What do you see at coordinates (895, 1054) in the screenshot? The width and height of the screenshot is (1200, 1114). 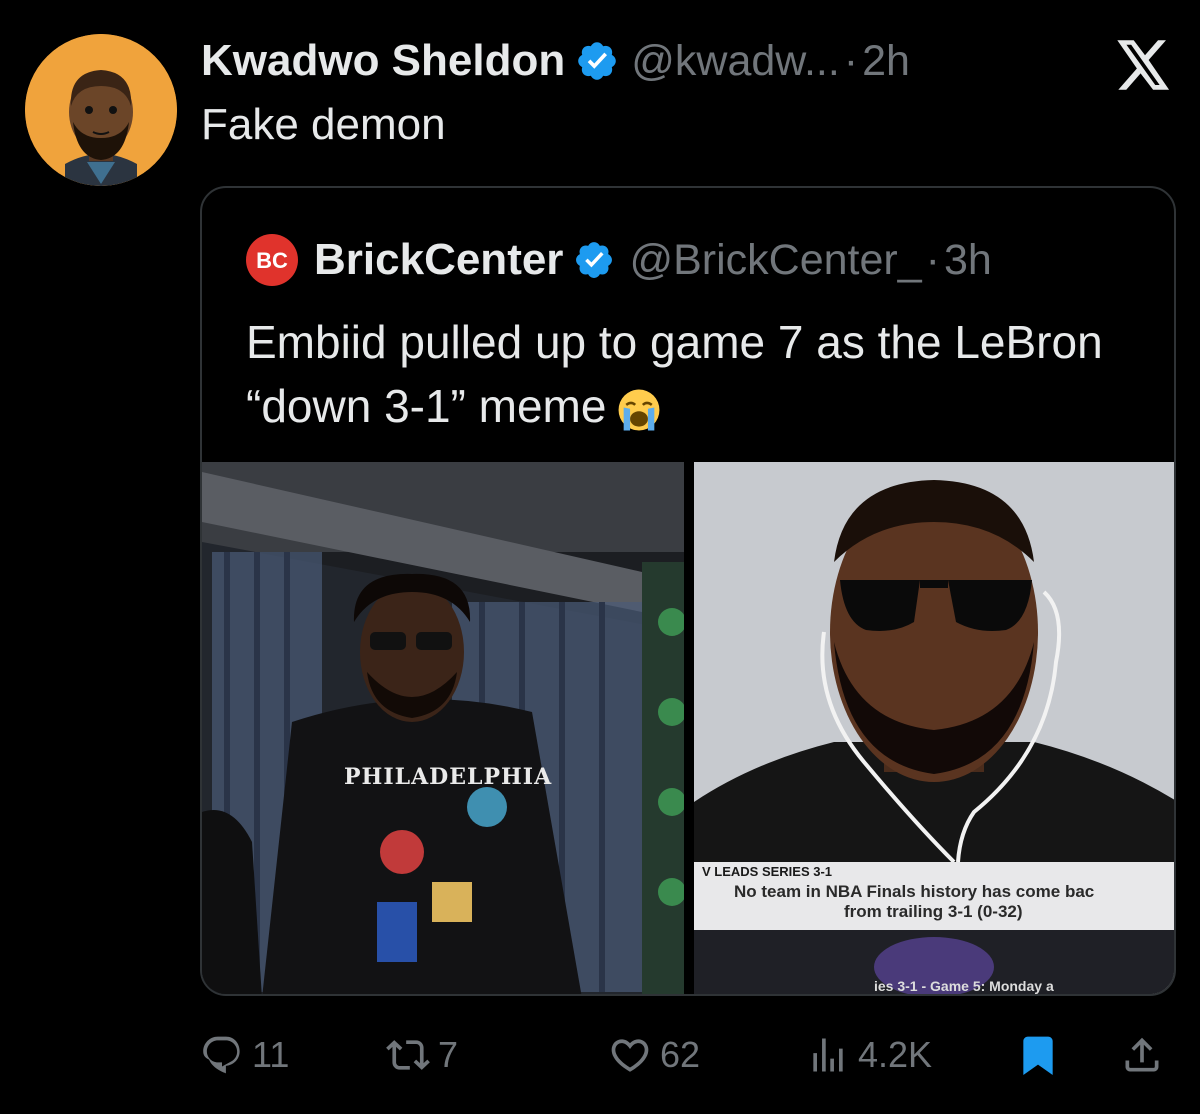 I see `views-count: 4.2K` at bounding box center [895, 1054].